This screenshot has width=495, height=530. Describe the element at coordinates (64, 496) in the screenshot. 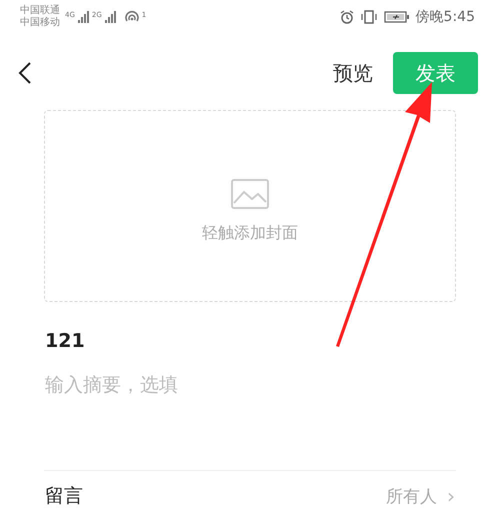

I see `setting-label: 留言` at that location.